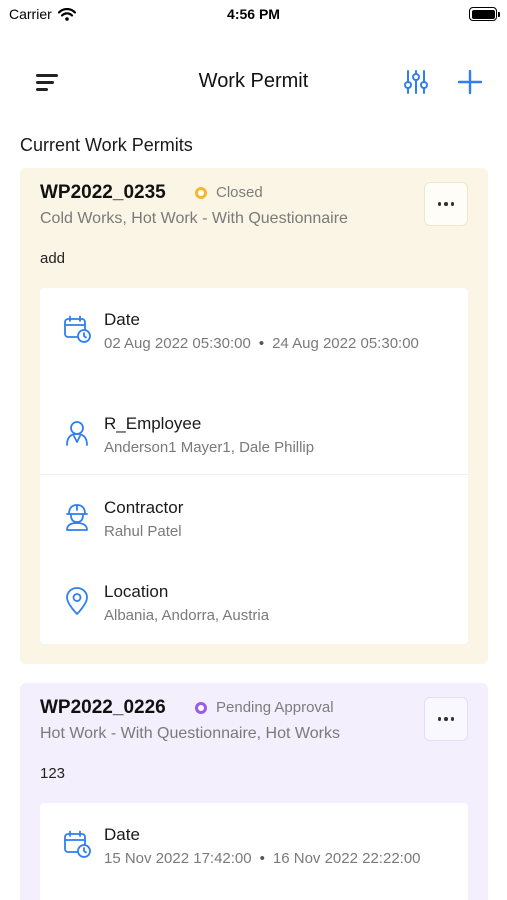  What do you see at coordinates (209, 447) in the screenshot?
I see `employee-value: Anderson1 Mayer1, Dale Phillip` at bounding box center [209, 447].